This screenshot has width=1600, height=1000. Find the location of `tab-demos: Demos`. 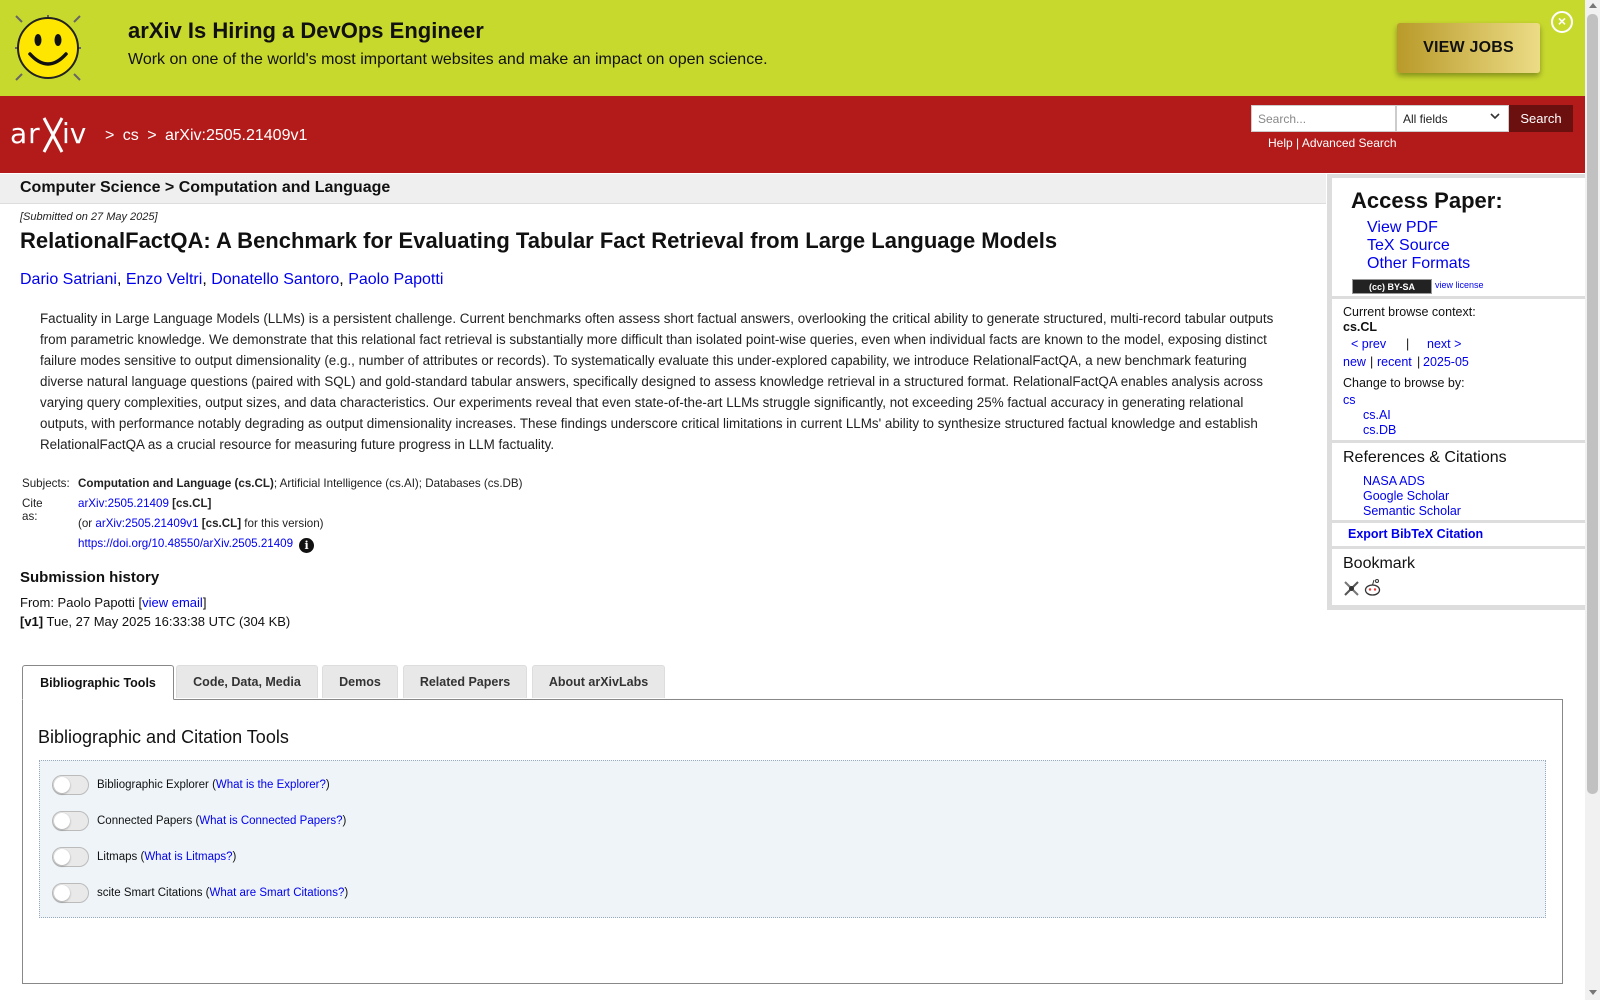

tab-demos: Demos is located at coordinates (360, 681).